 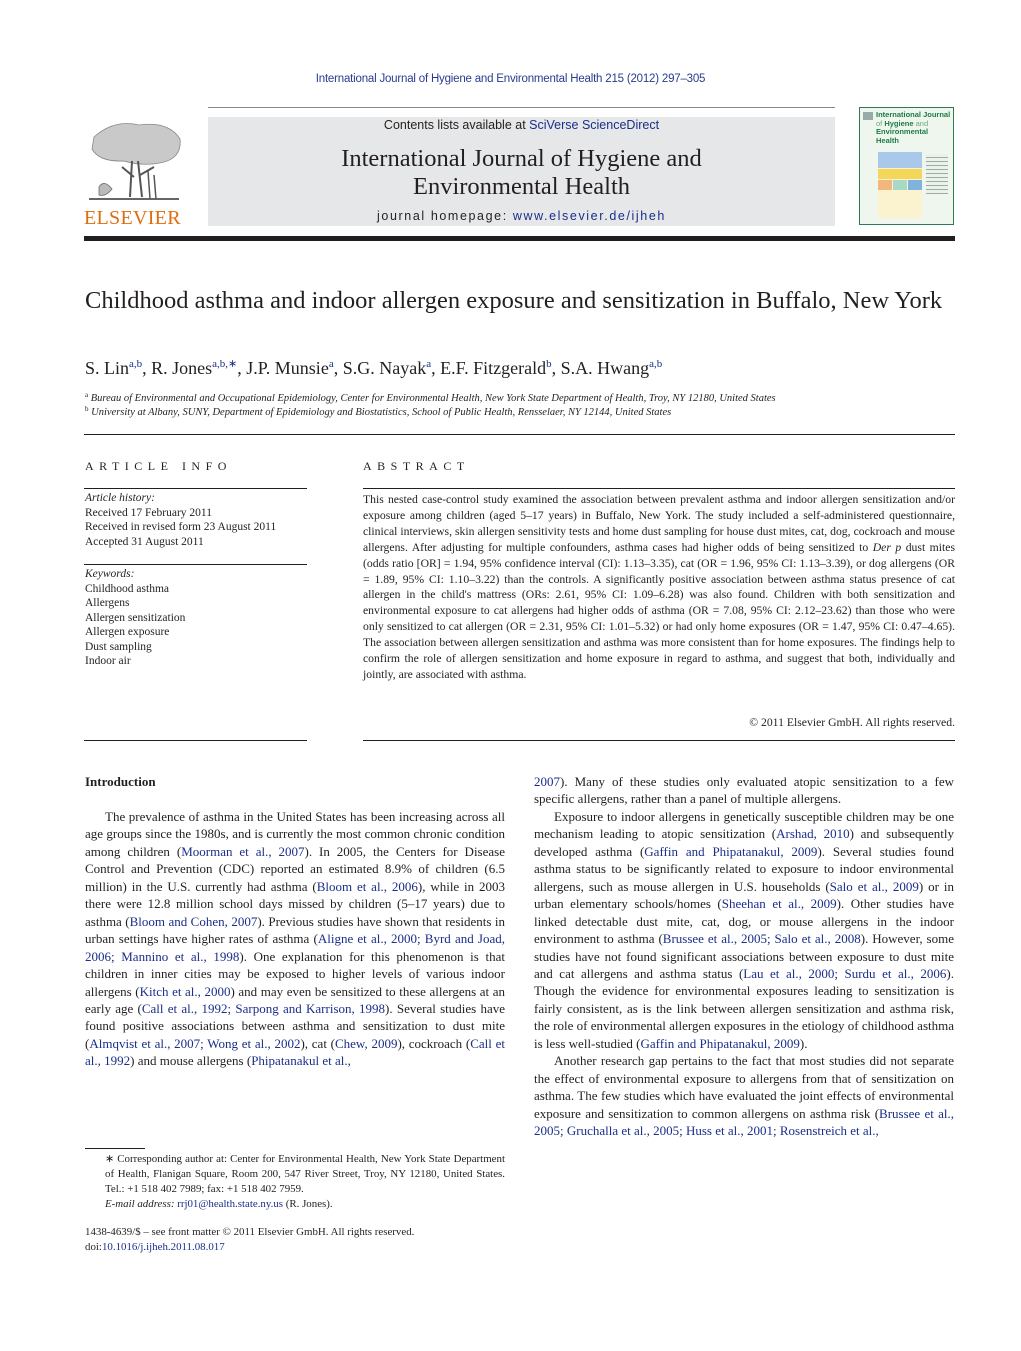 I want to click on author: S.G. Nayaka, so click(x=387, y=368).